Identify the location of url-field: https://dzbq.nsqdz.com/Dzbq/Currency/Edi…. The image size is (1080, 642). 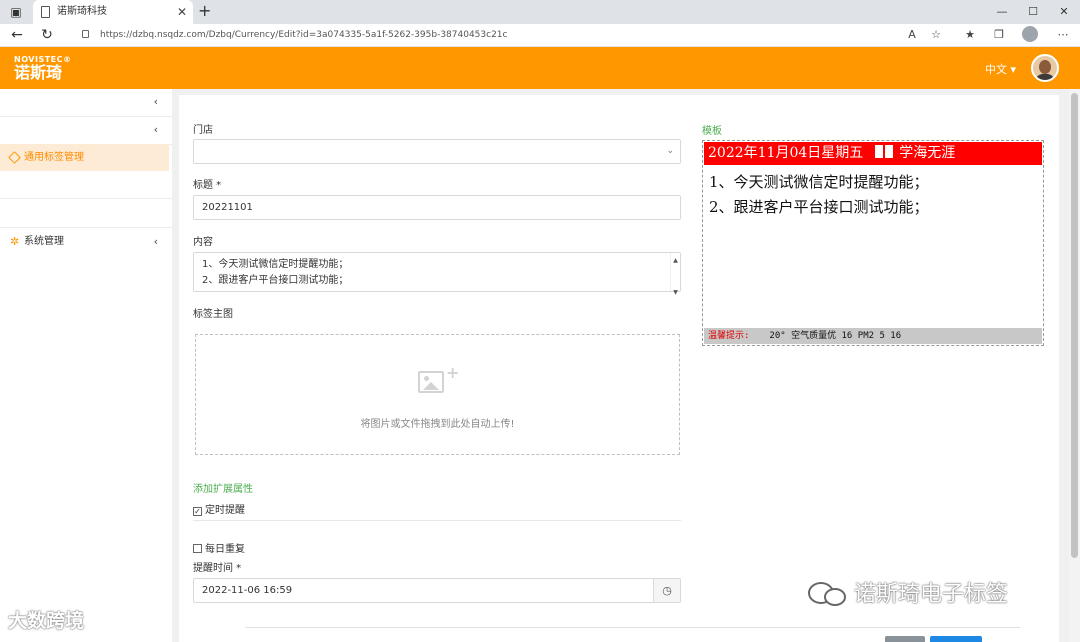
(510, 35).